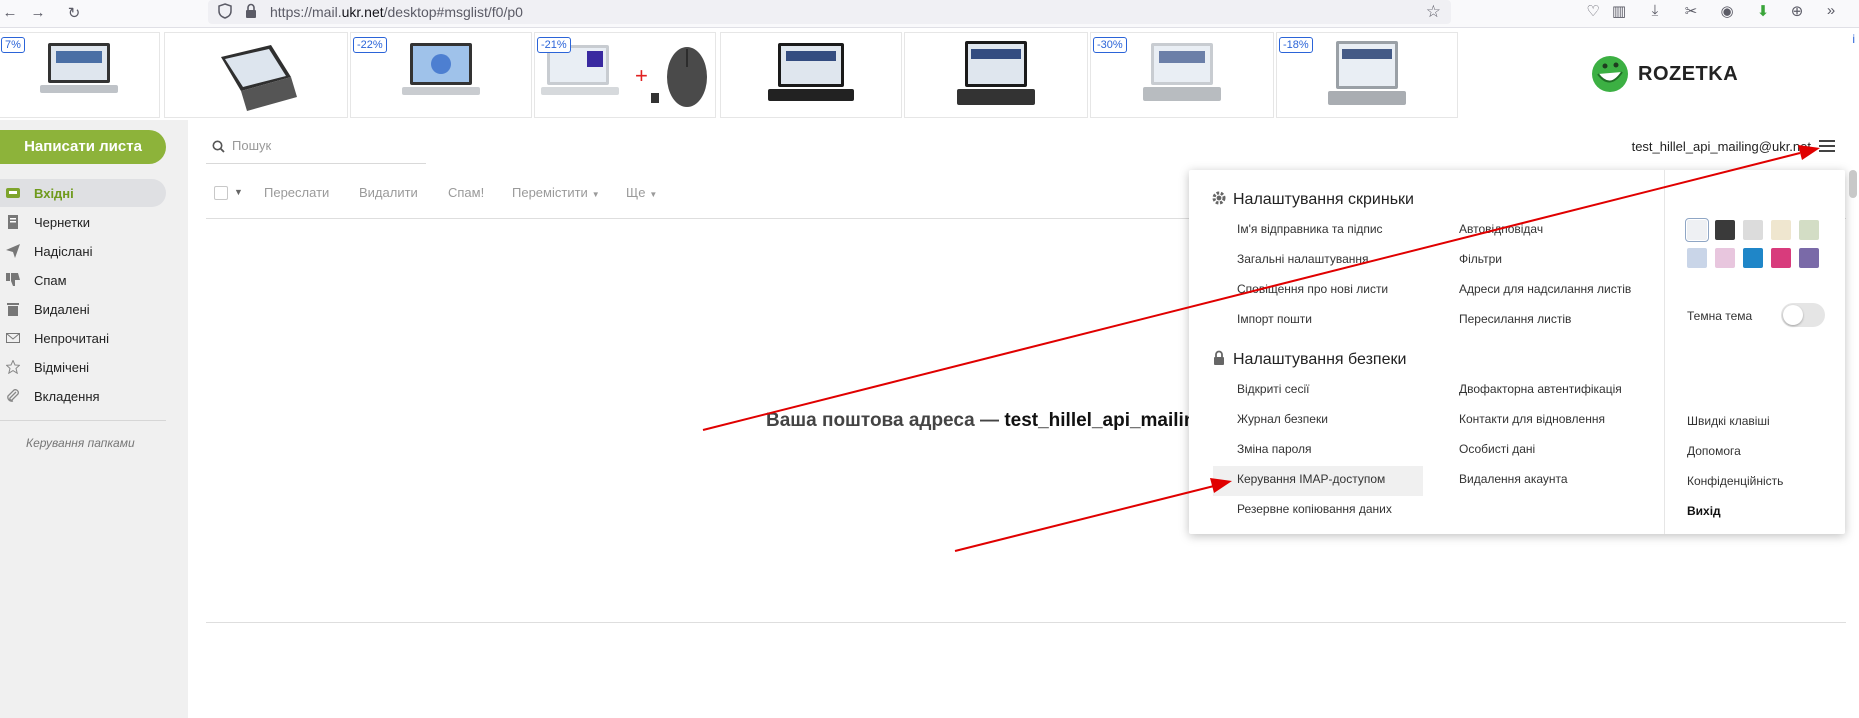 The image size is (1859, 718). Describe the element at coordinates (1655, 12) in the screenshot. I see `download-icon: ⤓` at that location.